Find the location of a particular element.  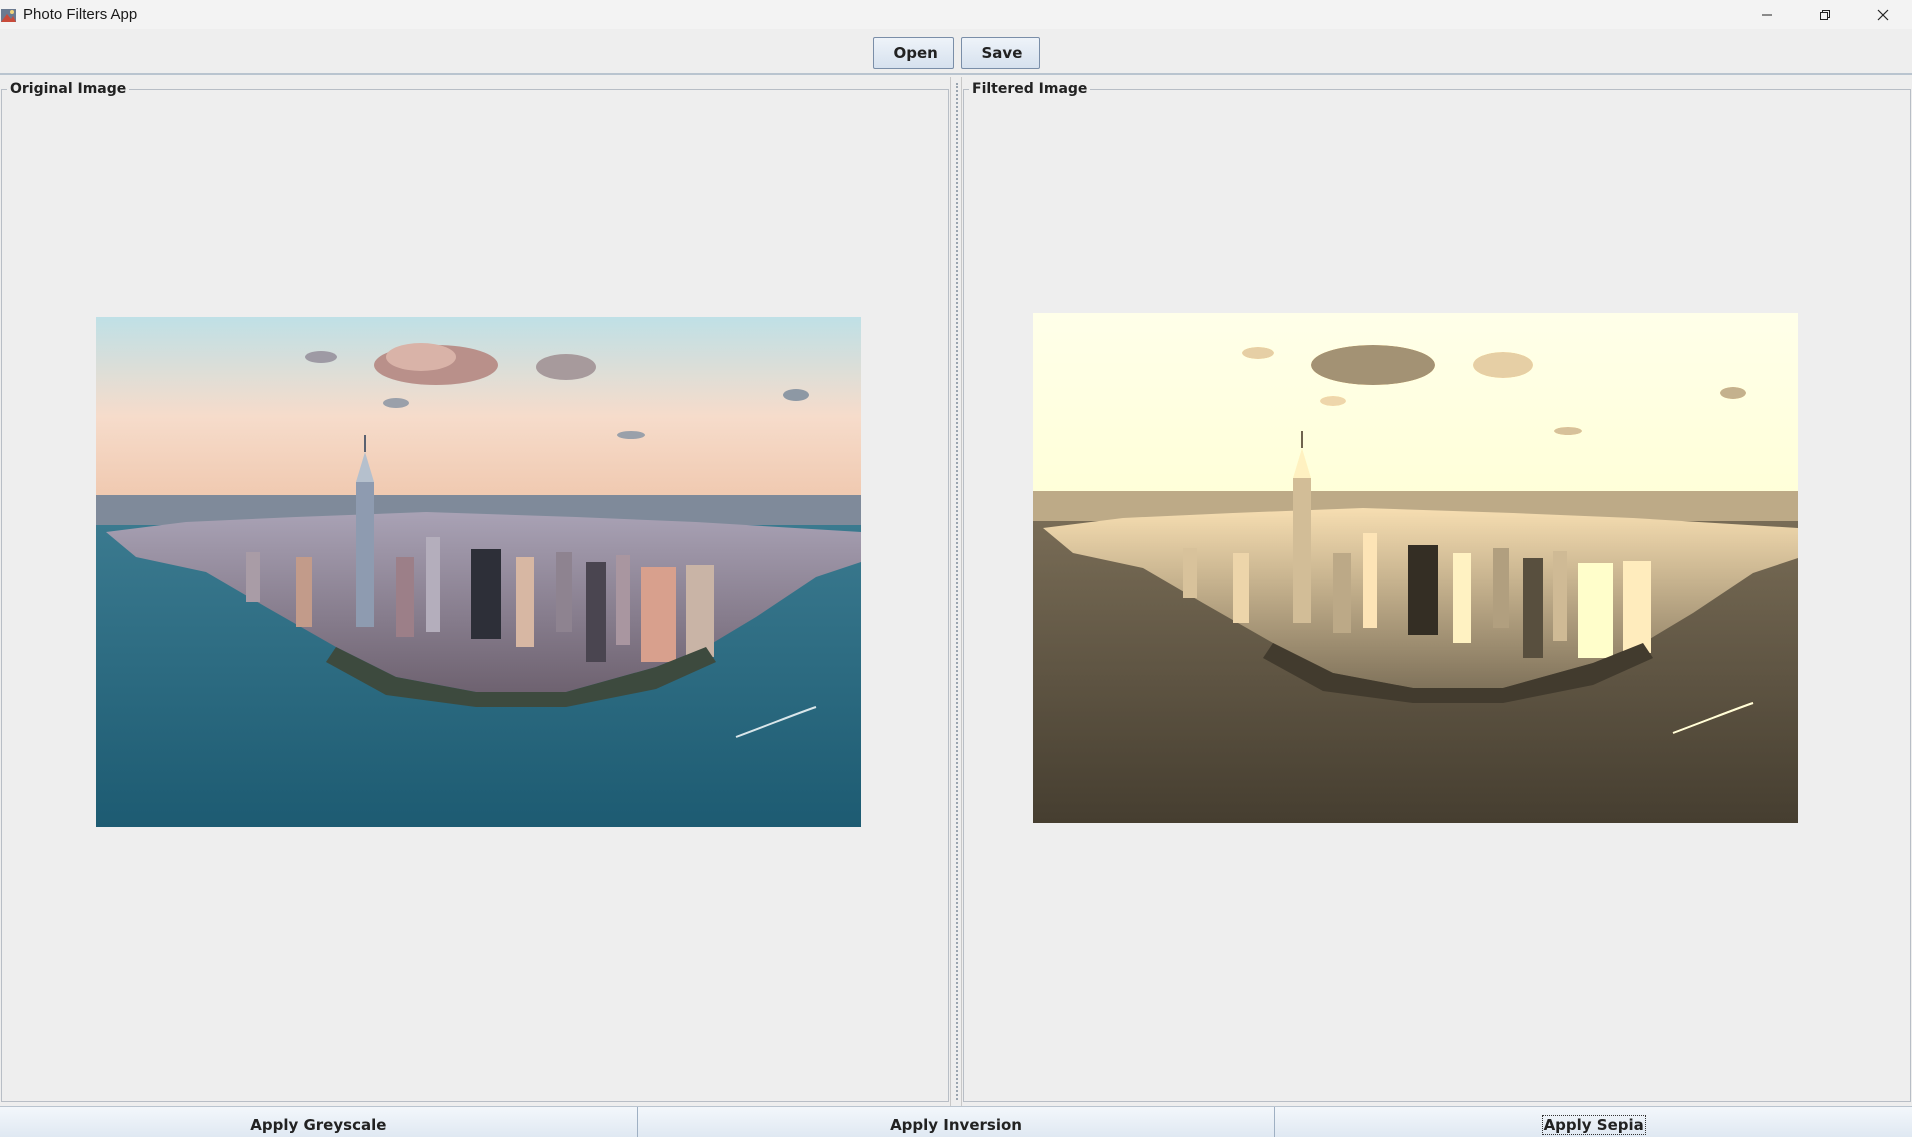

close-button is located at coordinates (1883, 14).